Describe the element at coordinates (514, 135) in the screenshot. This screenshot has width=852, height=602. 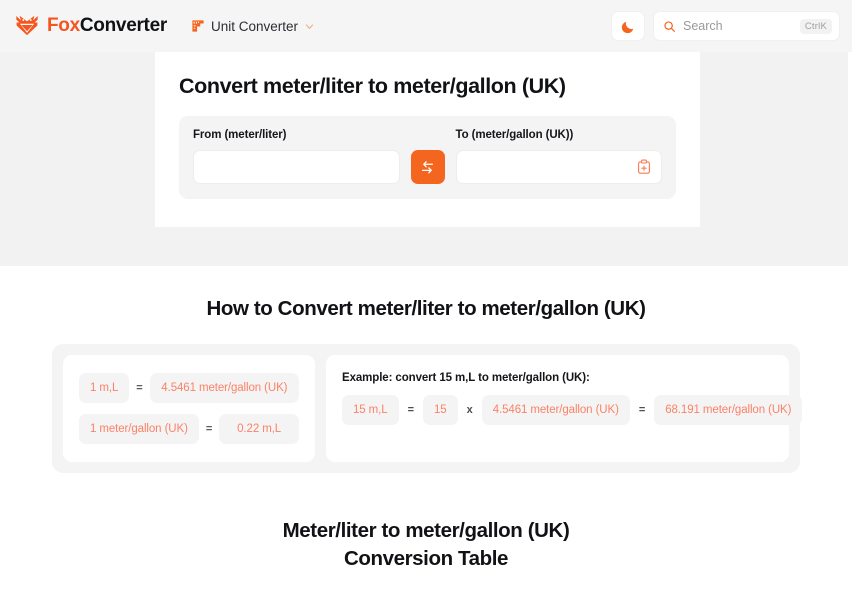
I see `to-label: To (meter/gallon (UK))` at that location.